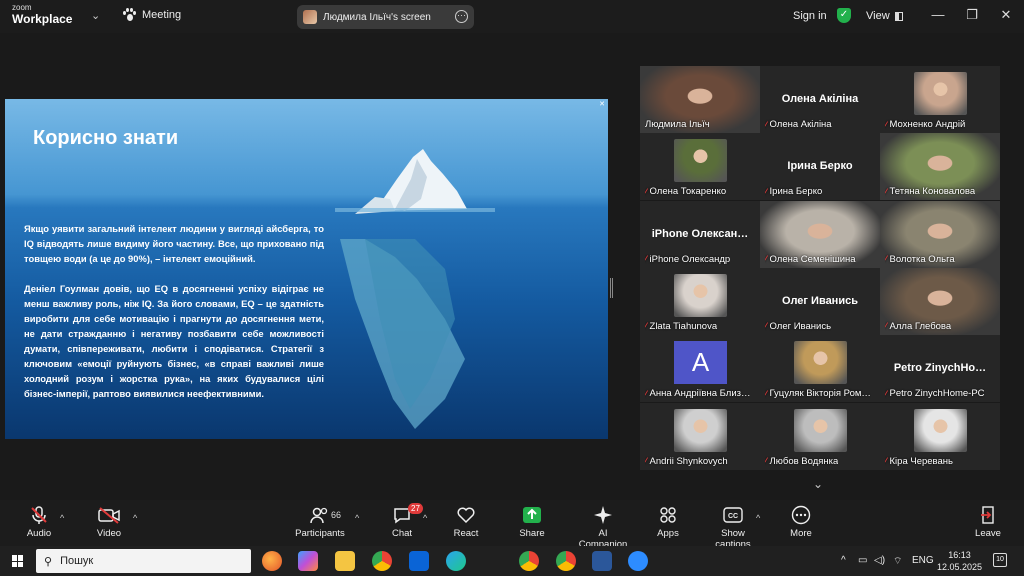 This screenshot has height=576, width=1024. Describe the element at coordinates (415, 289) in the screenshot. I see `iceberg-image` at that location.